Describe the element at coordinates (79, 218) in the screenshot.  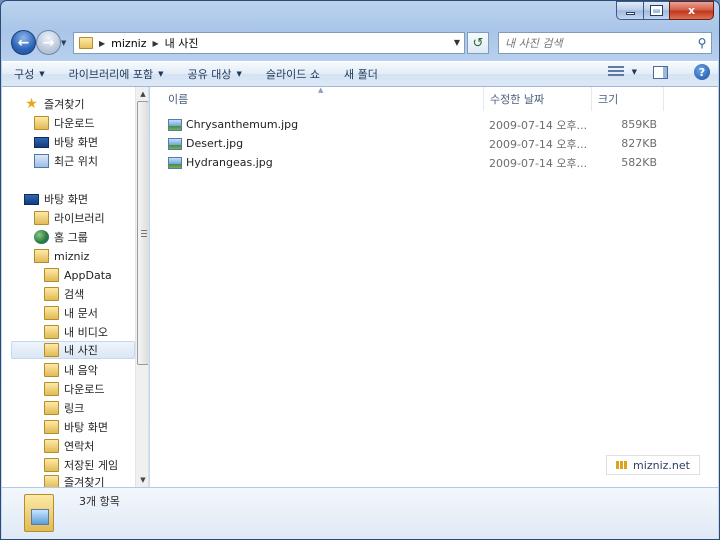
I see `tree-item-label: 라이브러리` at that location.